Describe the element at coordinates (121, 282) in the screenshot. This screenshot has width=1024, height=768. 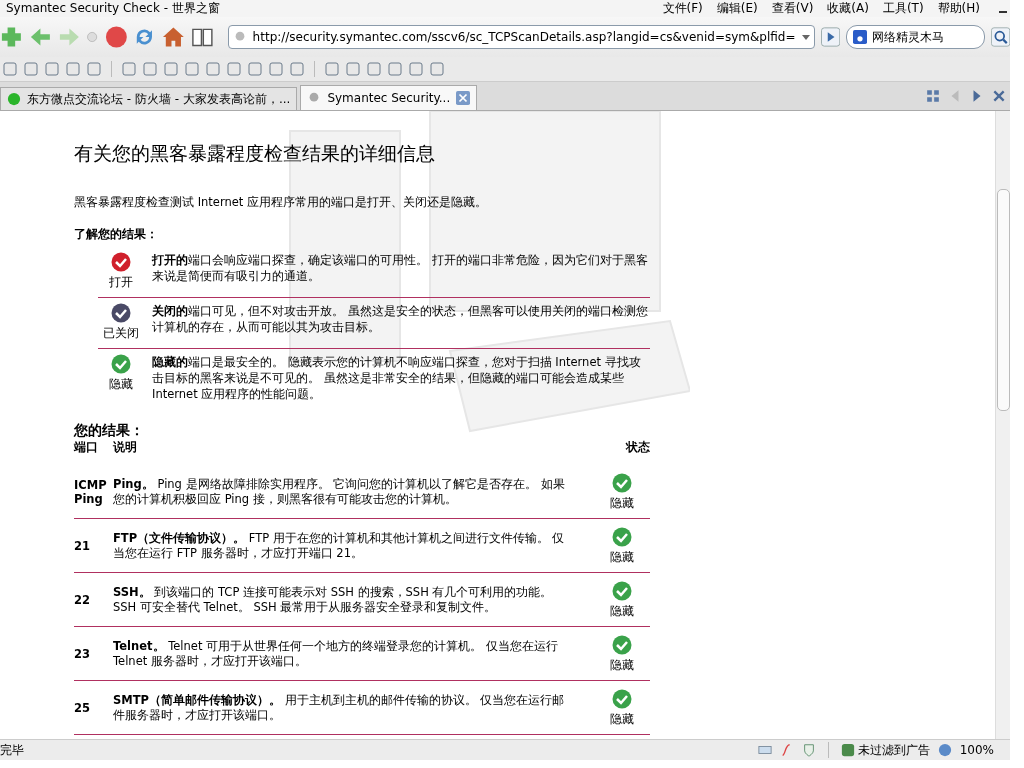
I see `status-label: 打开` at that location.